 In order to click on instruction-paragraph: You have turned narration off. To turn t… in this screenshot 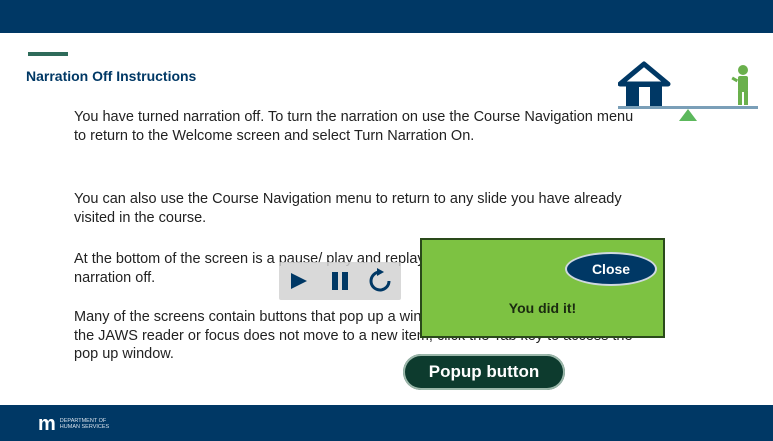, I will do `click(354, 126)`.